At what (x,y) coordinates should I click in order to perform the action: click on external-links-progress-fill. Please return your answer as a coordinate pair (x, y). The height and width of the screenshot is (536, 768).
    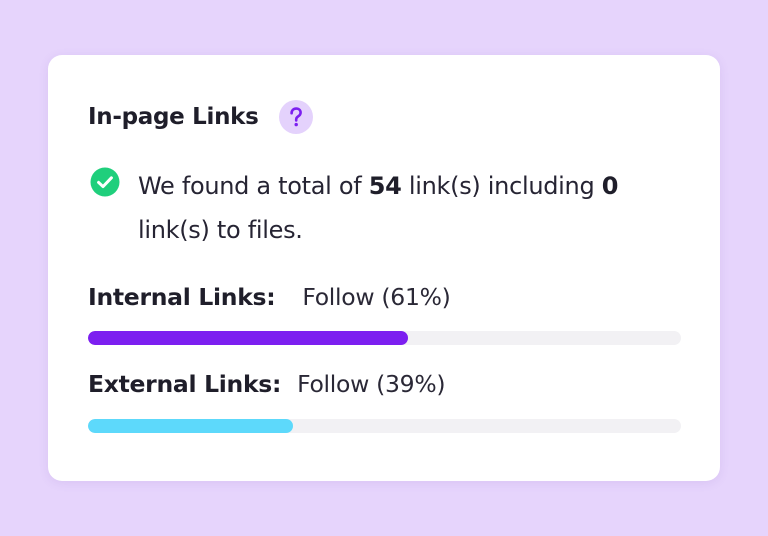
    Looking at the image, I should click on (190, 426).